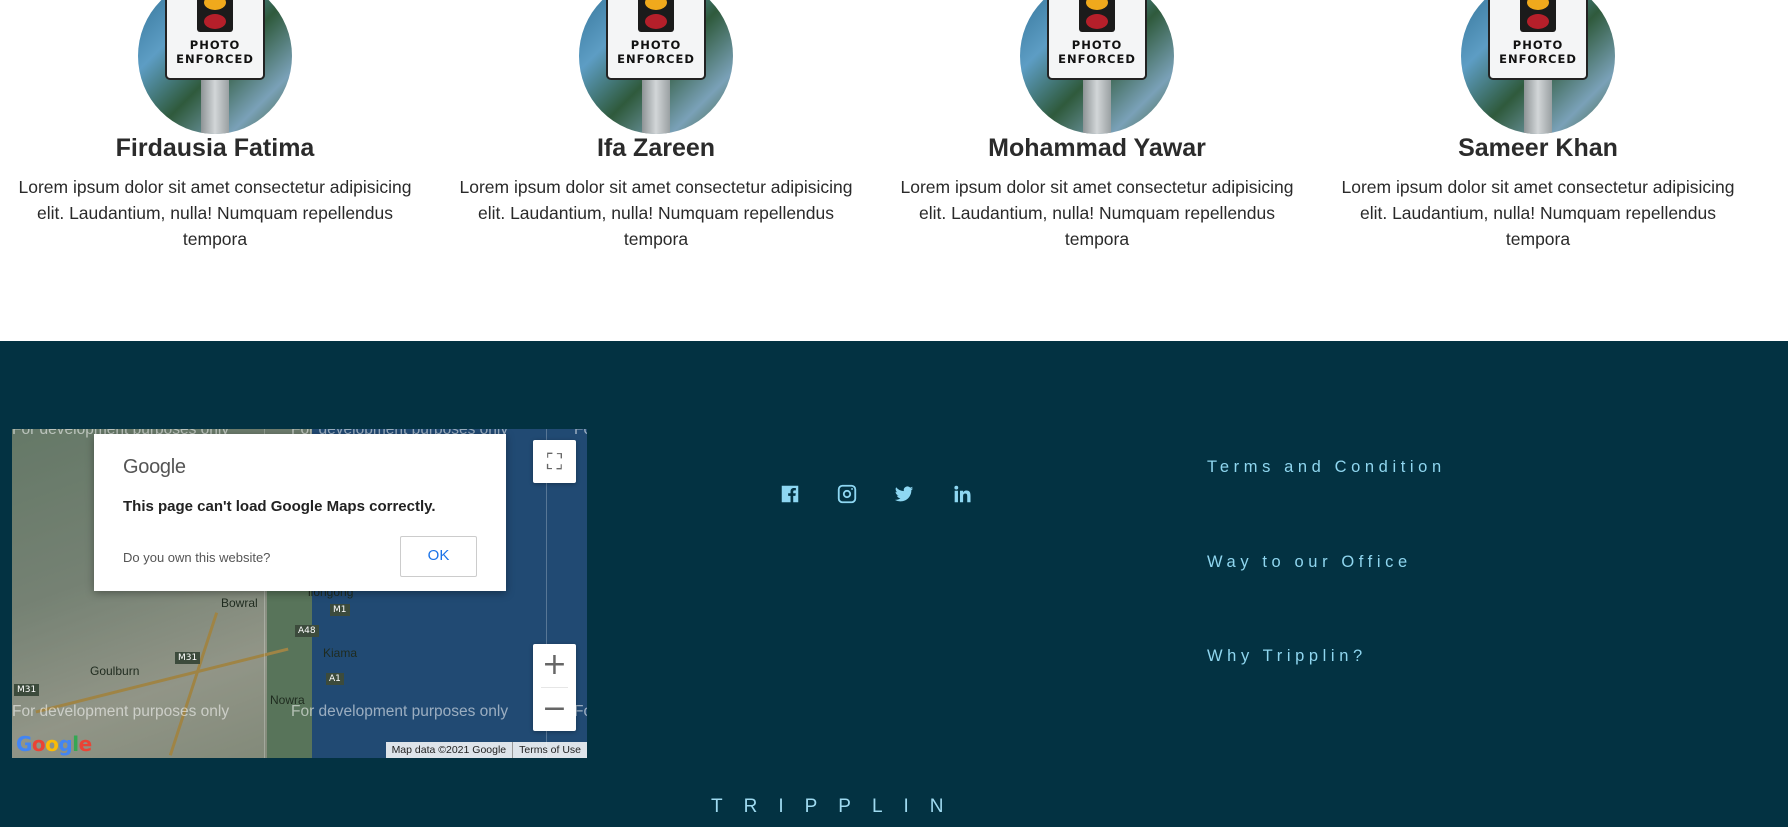 Image resolution: width=1788 pixels, height=827 pixels. I want to click on member-name: Firdausia Fatima, so click(215, 148).